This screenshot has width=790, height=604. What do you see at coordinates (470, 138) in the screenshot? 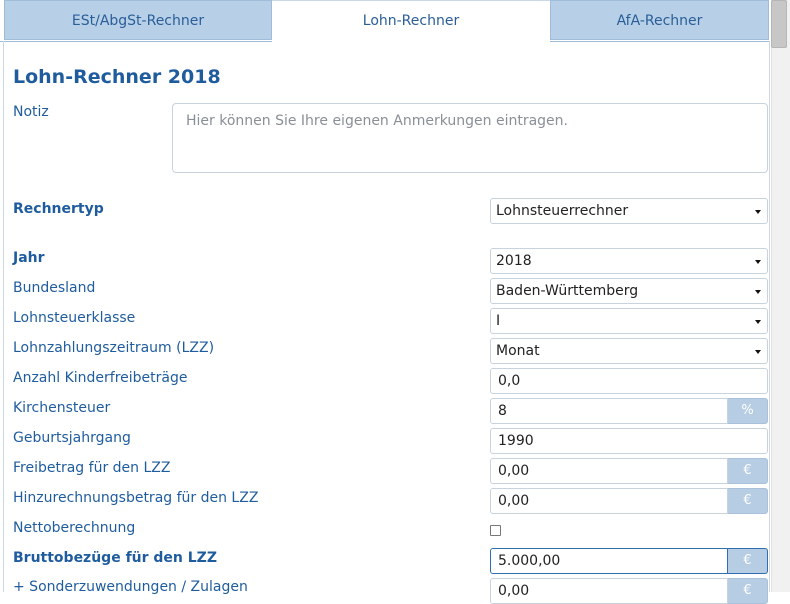
I see `note-textarea` at bounding box center [470, 138].